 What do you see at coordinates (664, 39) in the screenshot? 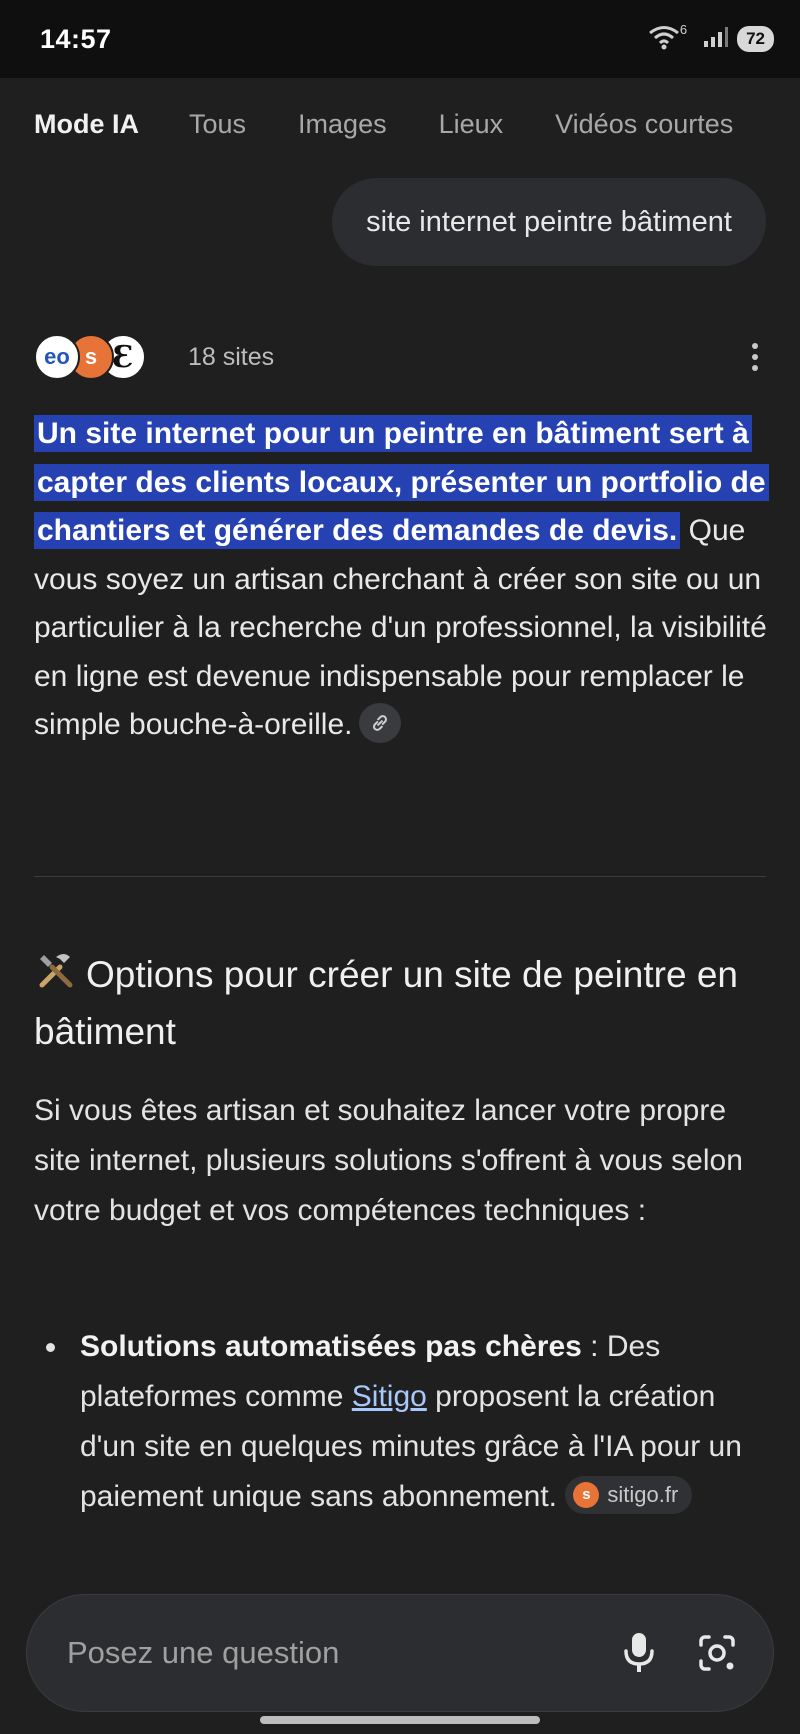
I see `wifi-icon` at bounding box center [664, 39].